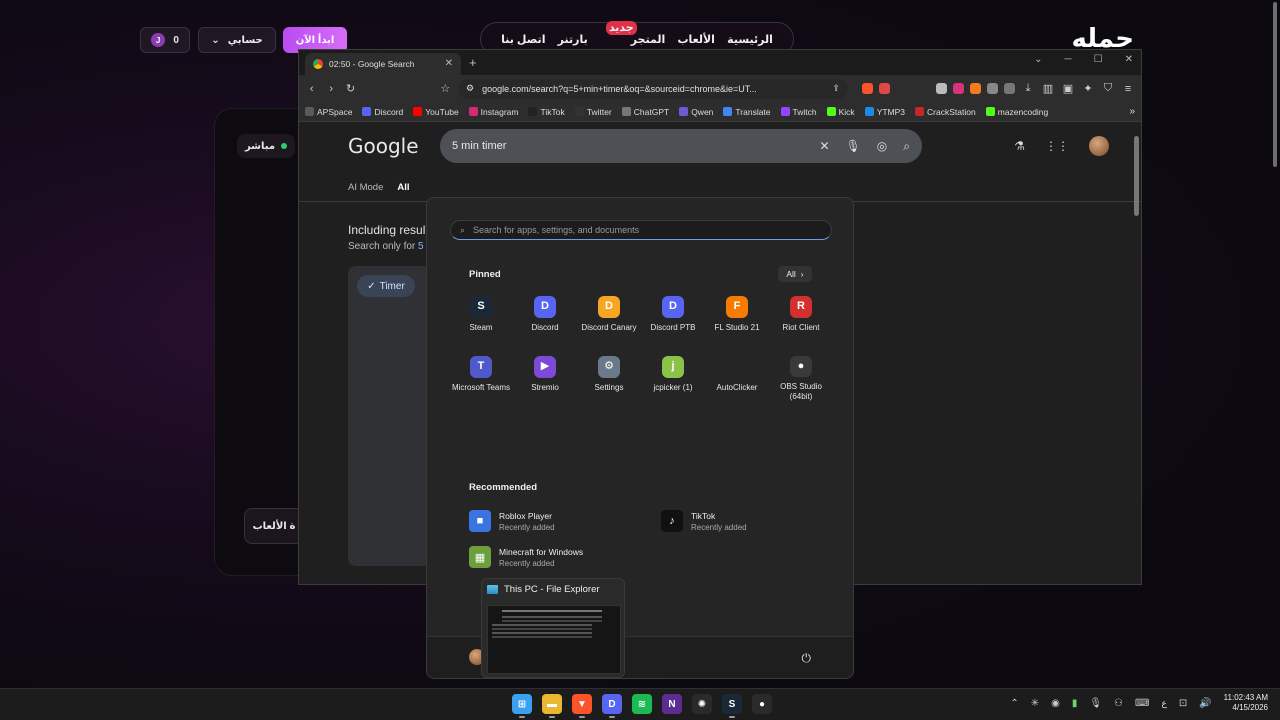  I want to click on coins-button: J 0, so click(165, 40).